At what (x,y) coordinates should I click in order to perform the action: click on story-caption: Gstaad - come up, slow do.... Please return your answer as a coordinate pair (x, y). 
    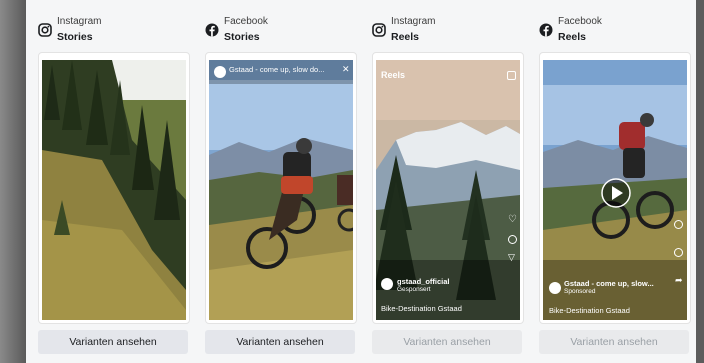
    Looking at the image, I should click on (277, 69).